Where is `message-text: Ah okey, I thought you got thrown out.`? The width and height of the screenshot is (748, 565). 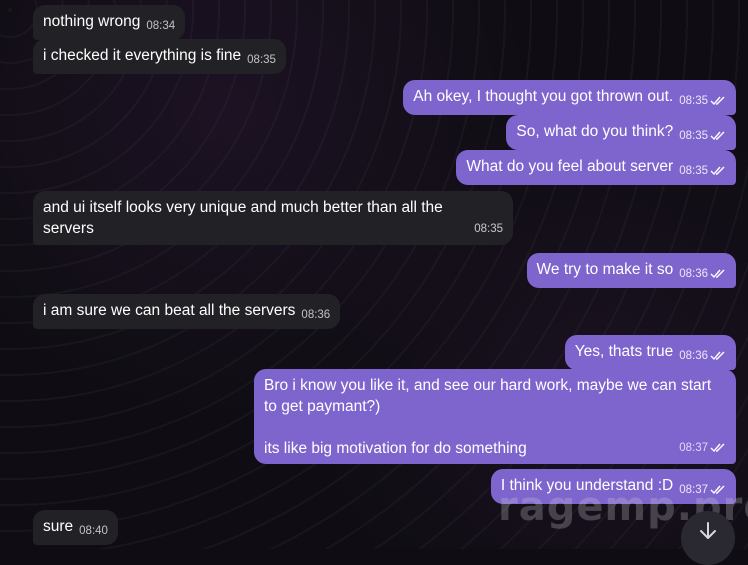 message-text: Ah okey, I thought you got thrown out. is located at coordinates (543, 96).